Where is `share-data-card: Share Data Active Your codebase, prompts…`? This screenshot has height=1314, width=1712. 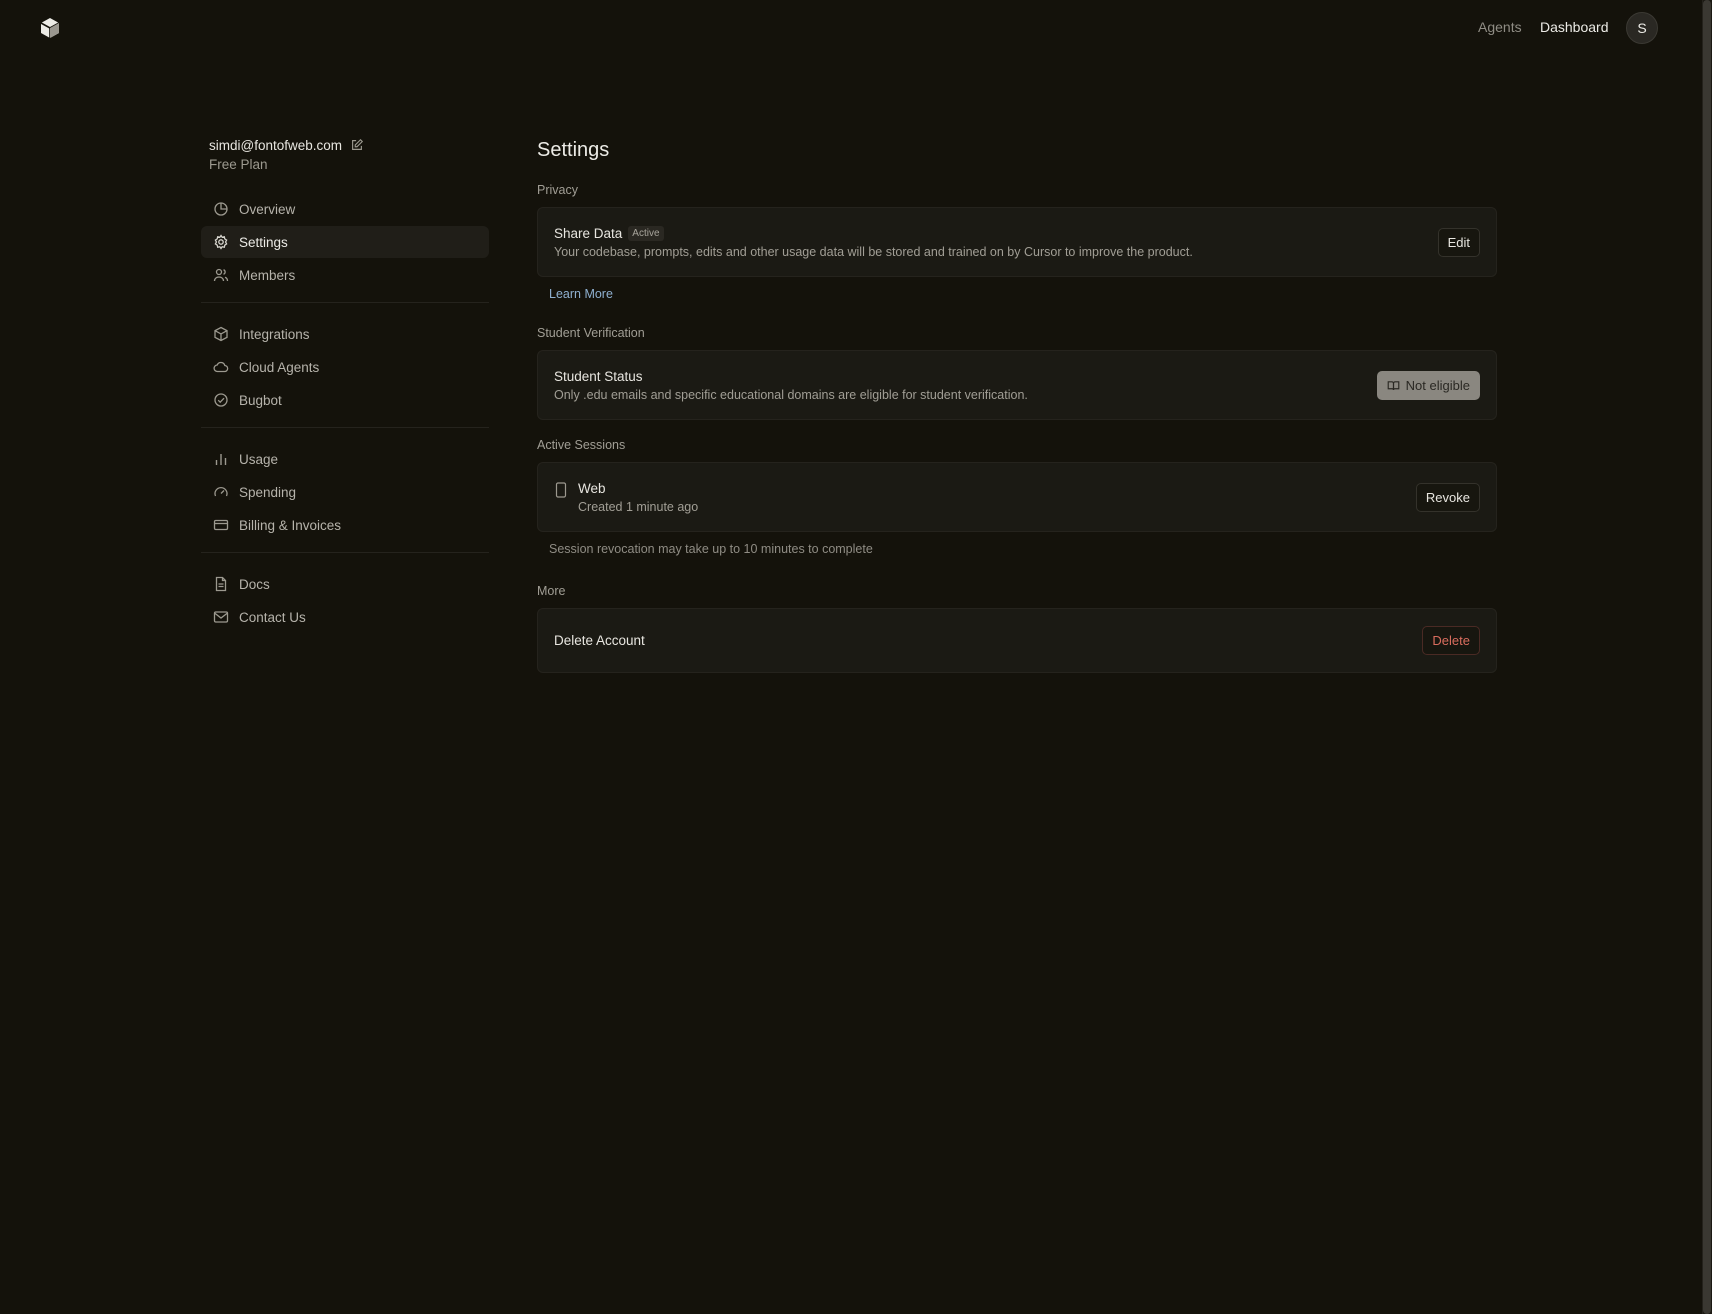
share-data-card: Share Data Active Your codebase, prompts… is located at coordinates (1017, 242).